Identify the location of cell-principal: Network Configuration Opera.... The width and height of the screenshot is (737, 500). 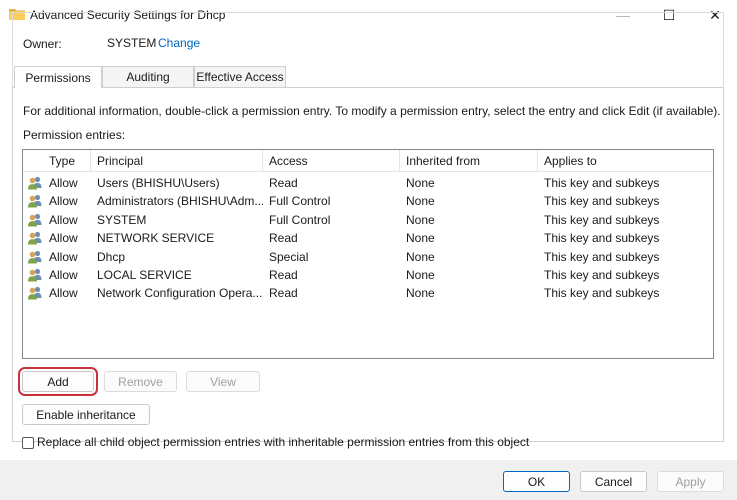
(180, 293).